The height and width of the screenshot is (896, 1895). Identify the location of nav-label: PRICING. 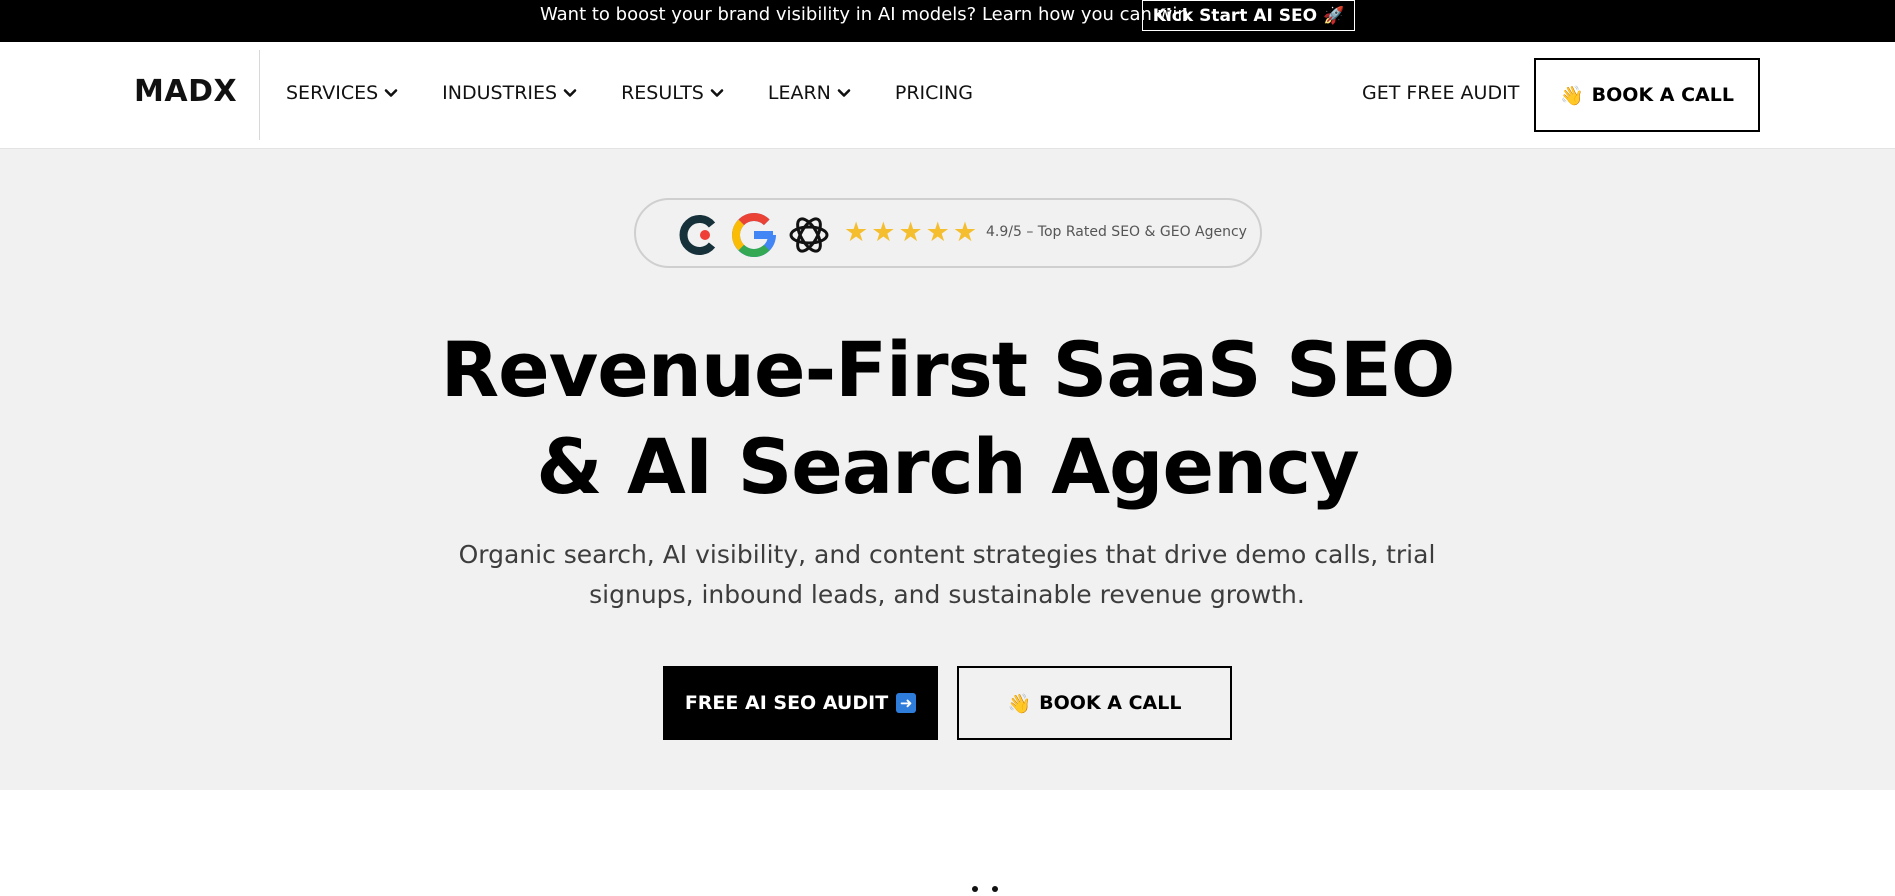
(933, 93).